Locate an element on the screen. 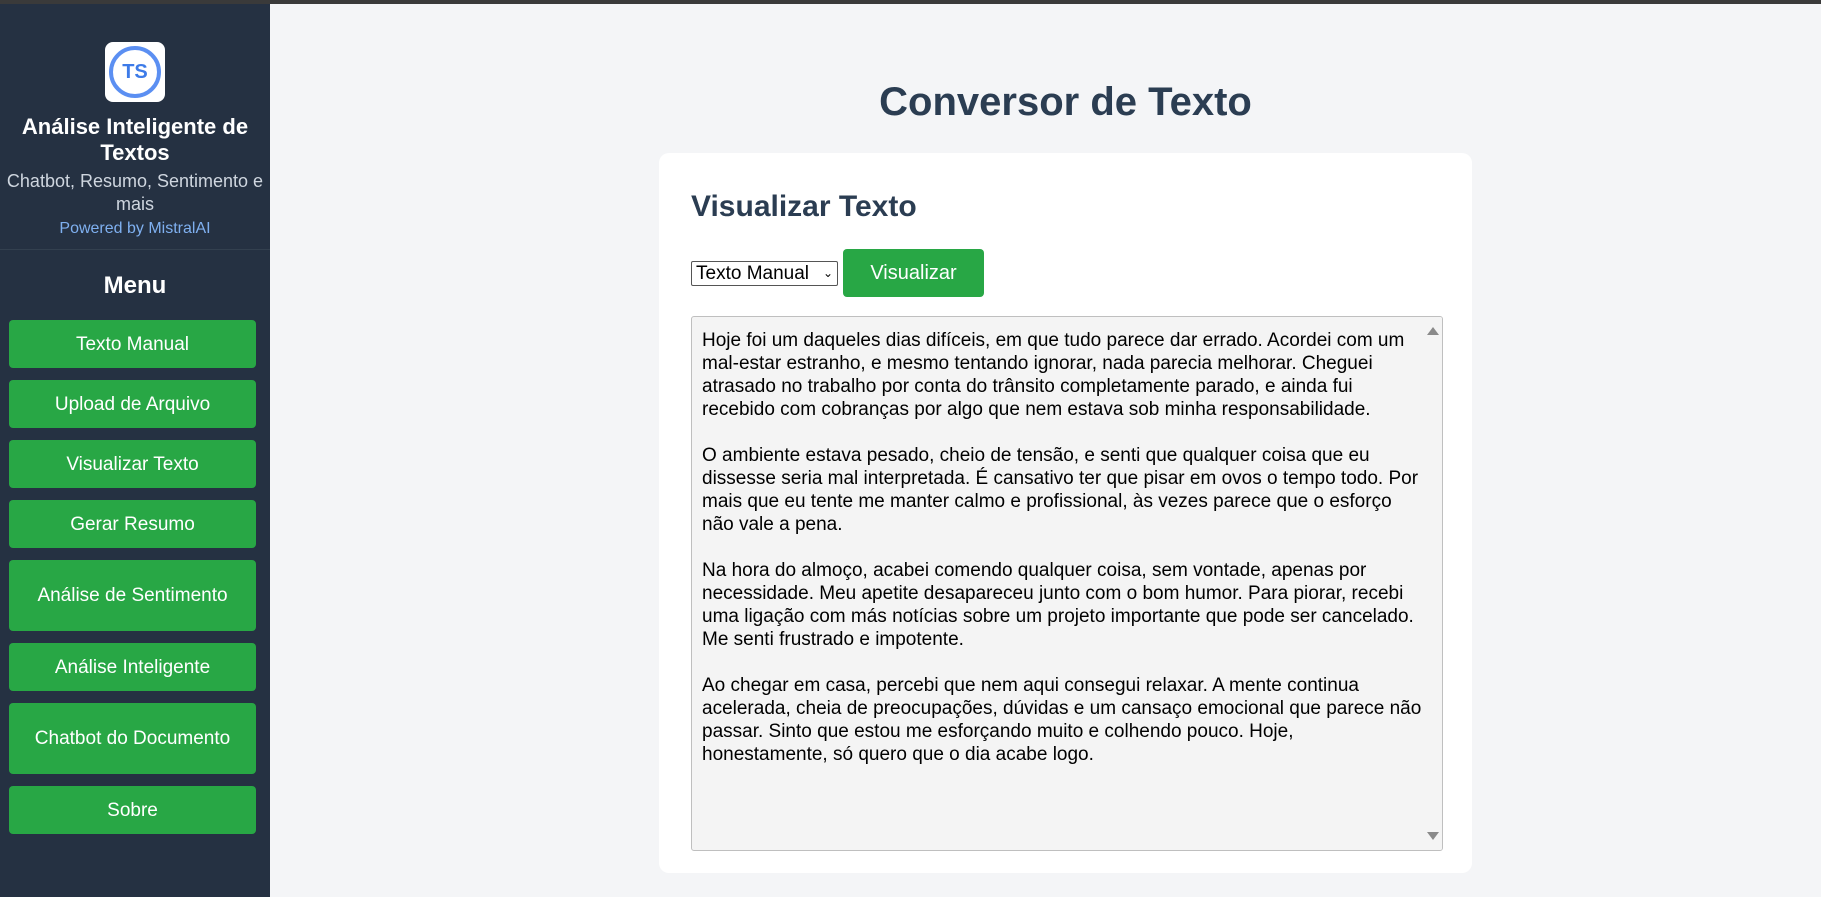  chevron-down-icon: ⌄ is located at coordinates (827, 272).